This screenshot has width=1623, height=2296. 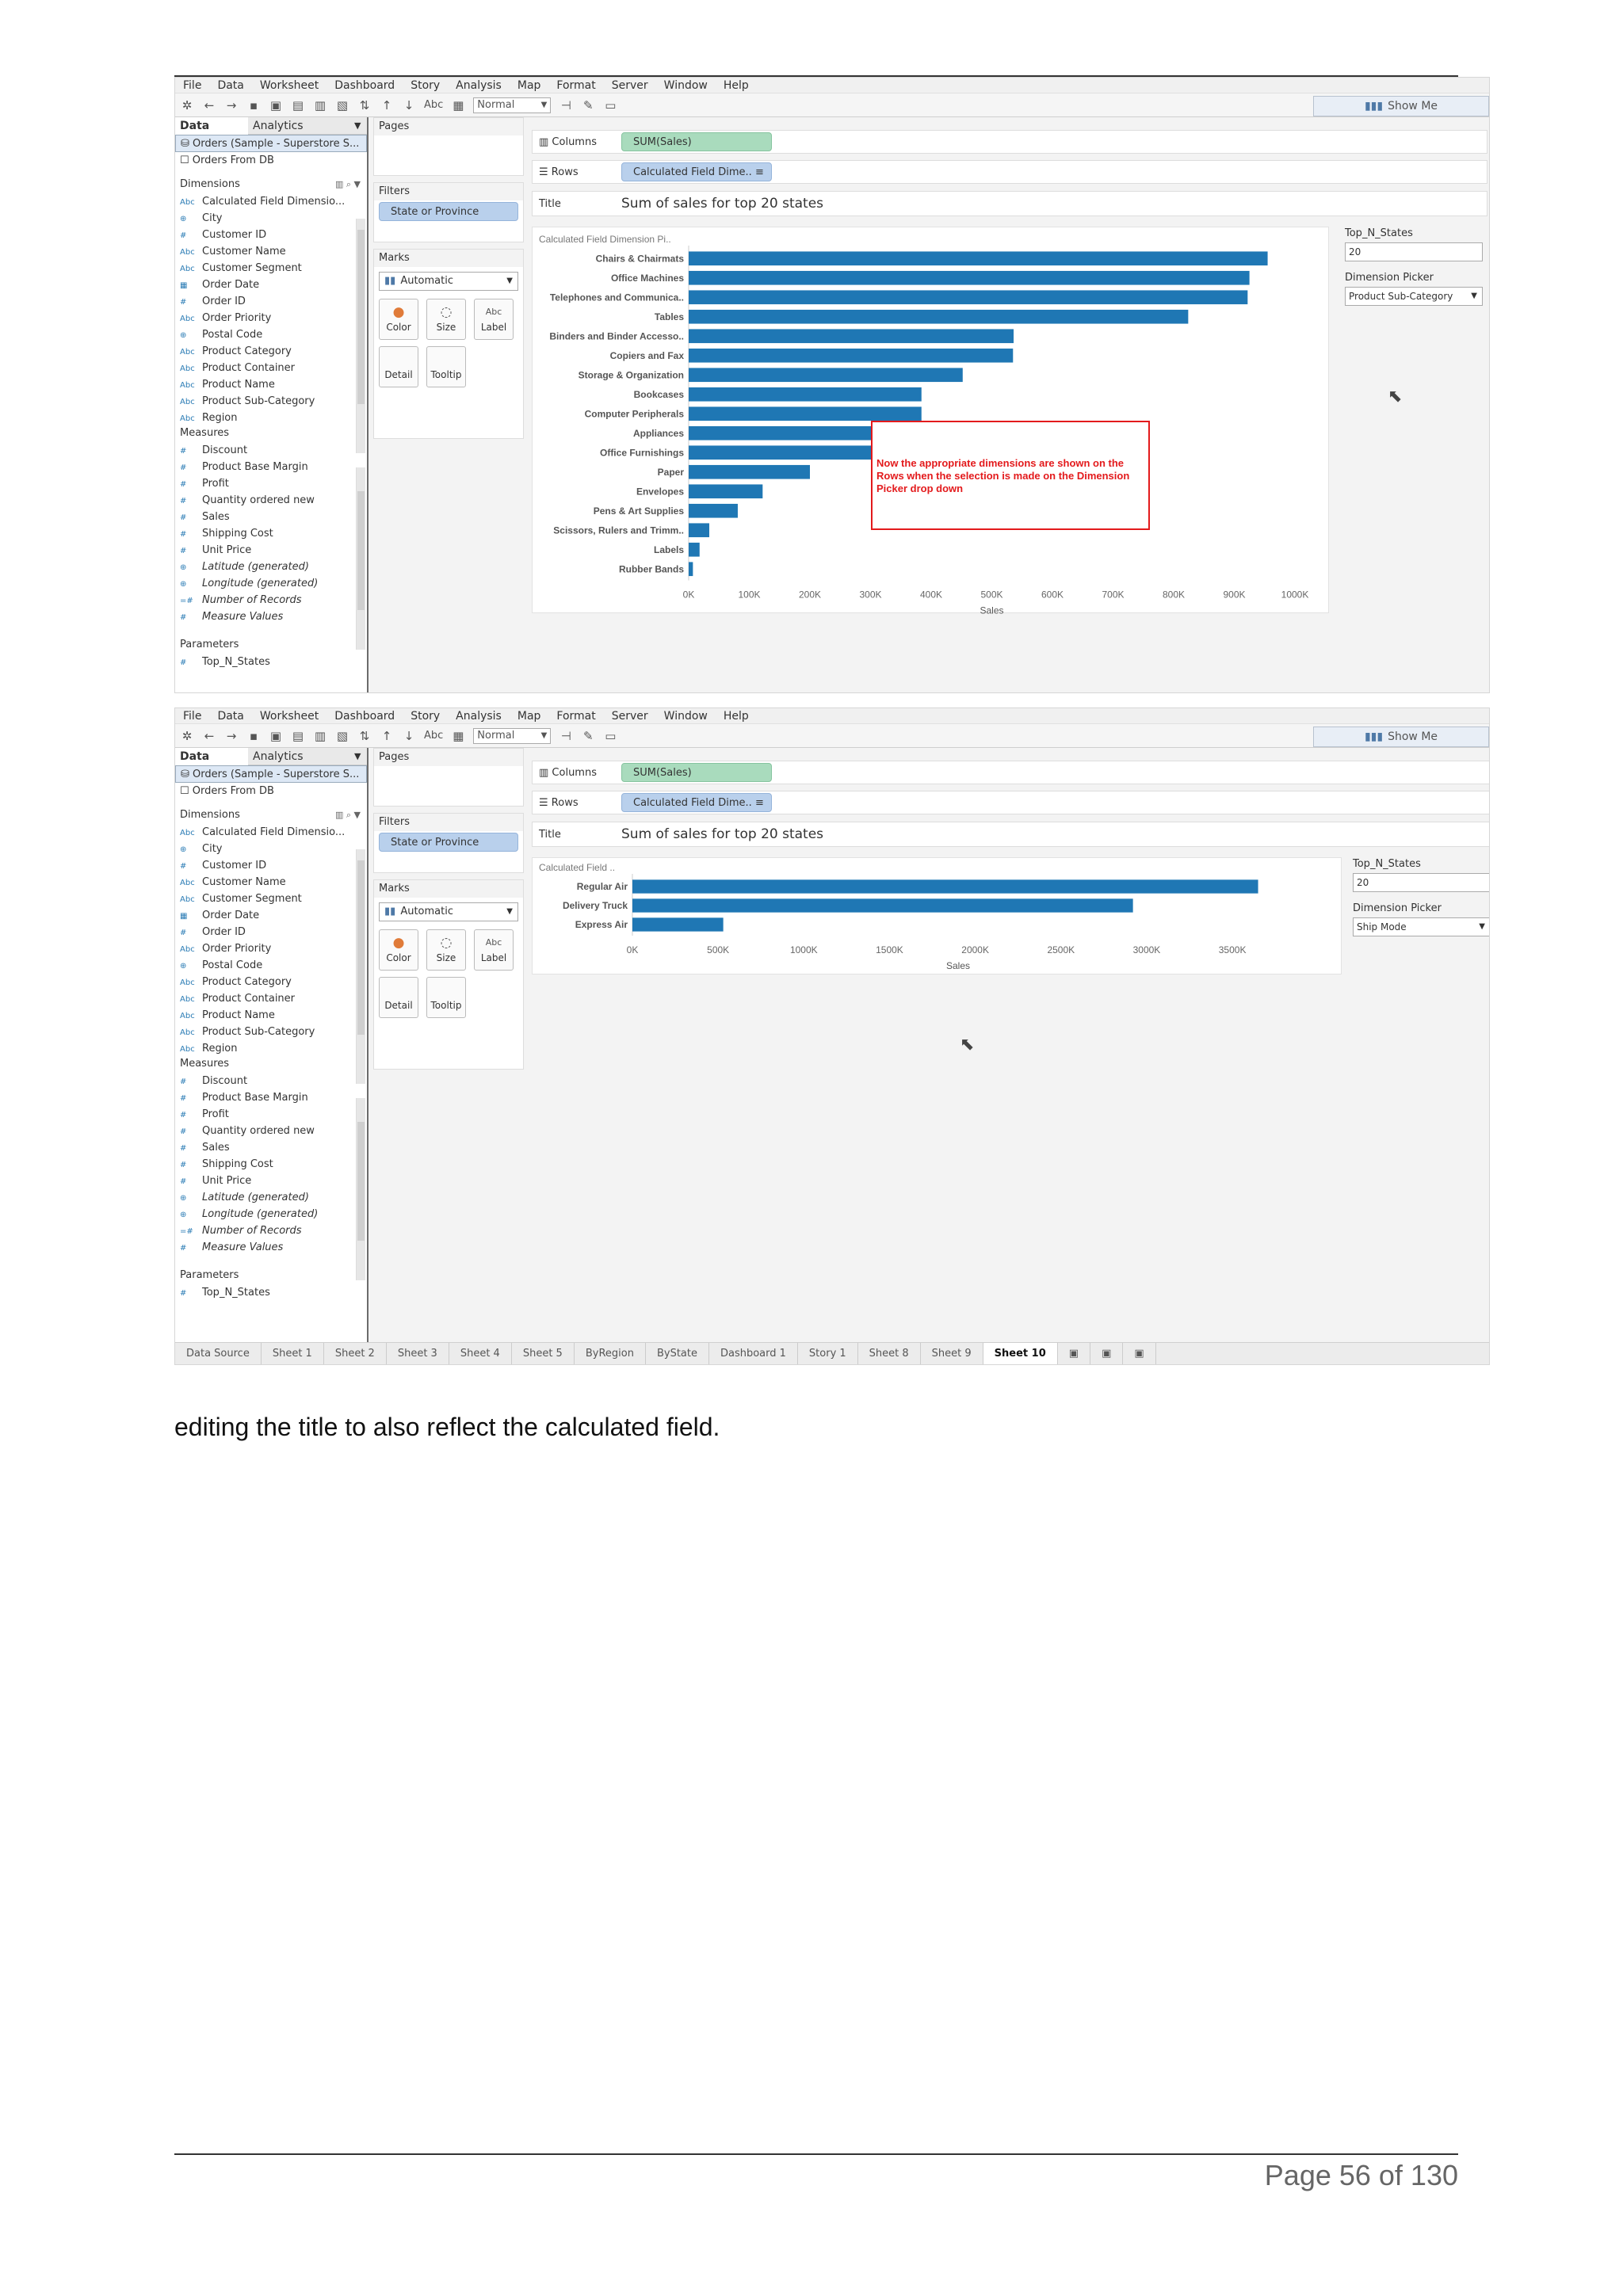 I want to click on labels-toggle: Abc, so click(x=433, y=736).